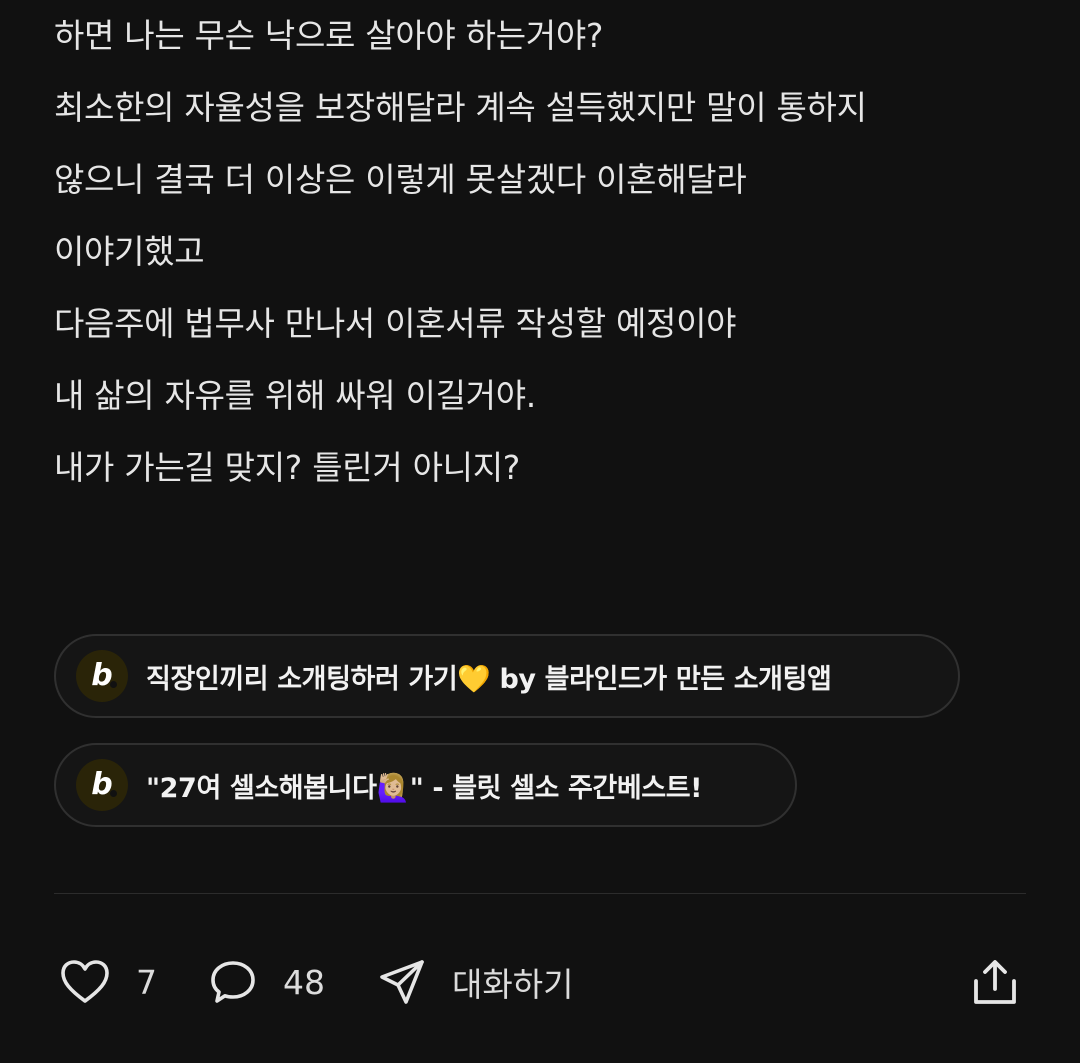  What do you see at coordinates (267, 982) in the screenshot?
I see `comment-button: 48` at bounding box center [267, 982].